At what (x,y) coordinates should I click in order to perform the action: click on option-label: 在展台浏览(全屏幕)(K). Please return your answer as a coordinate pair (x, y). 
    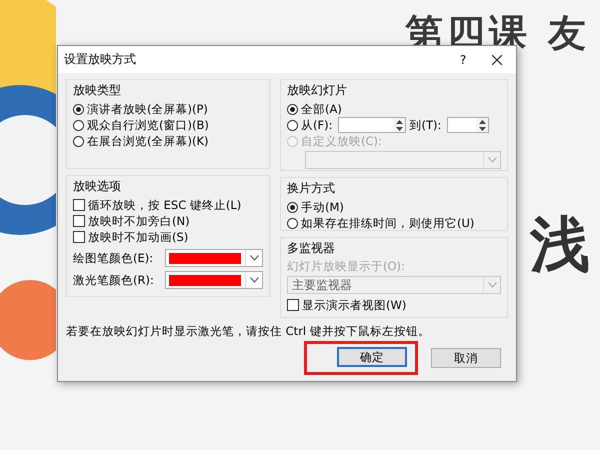
    Looking at the image, I should click on (147, 141).